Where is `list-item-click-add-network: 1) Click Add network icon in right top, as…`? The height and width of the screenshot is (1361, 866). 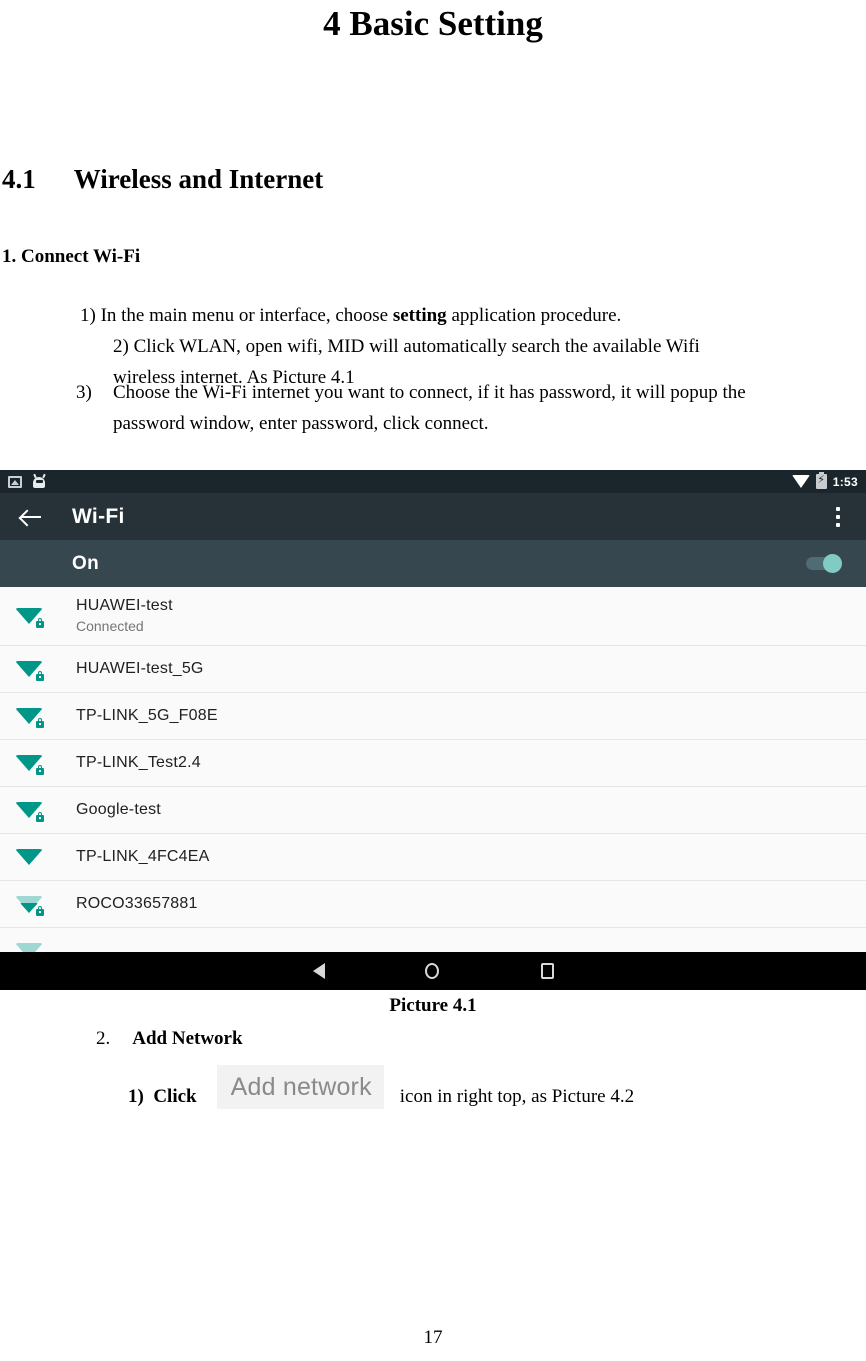 list-item-click-add-network: 1) Click Add network icon in right top, as… is located at coordinates (381, 1086).